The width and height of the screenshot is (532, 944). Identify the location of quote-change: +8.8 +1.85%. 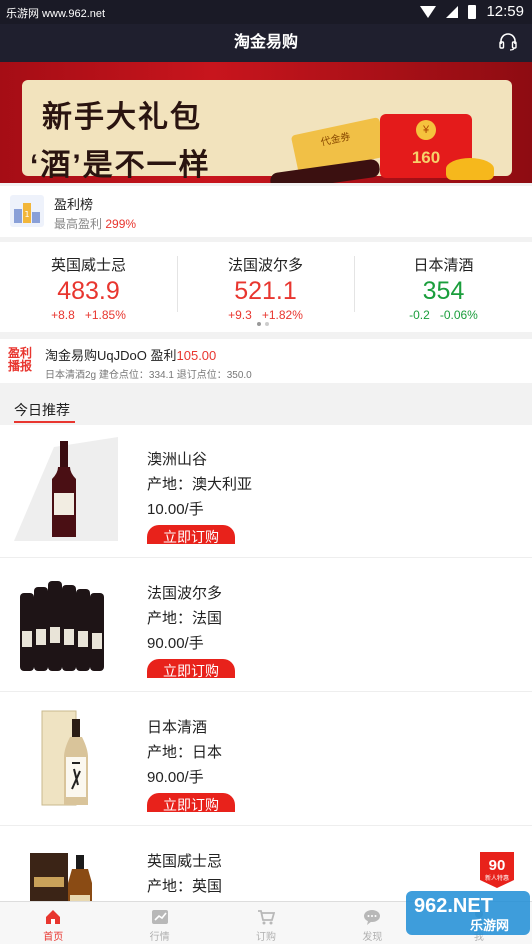
(88, 315).